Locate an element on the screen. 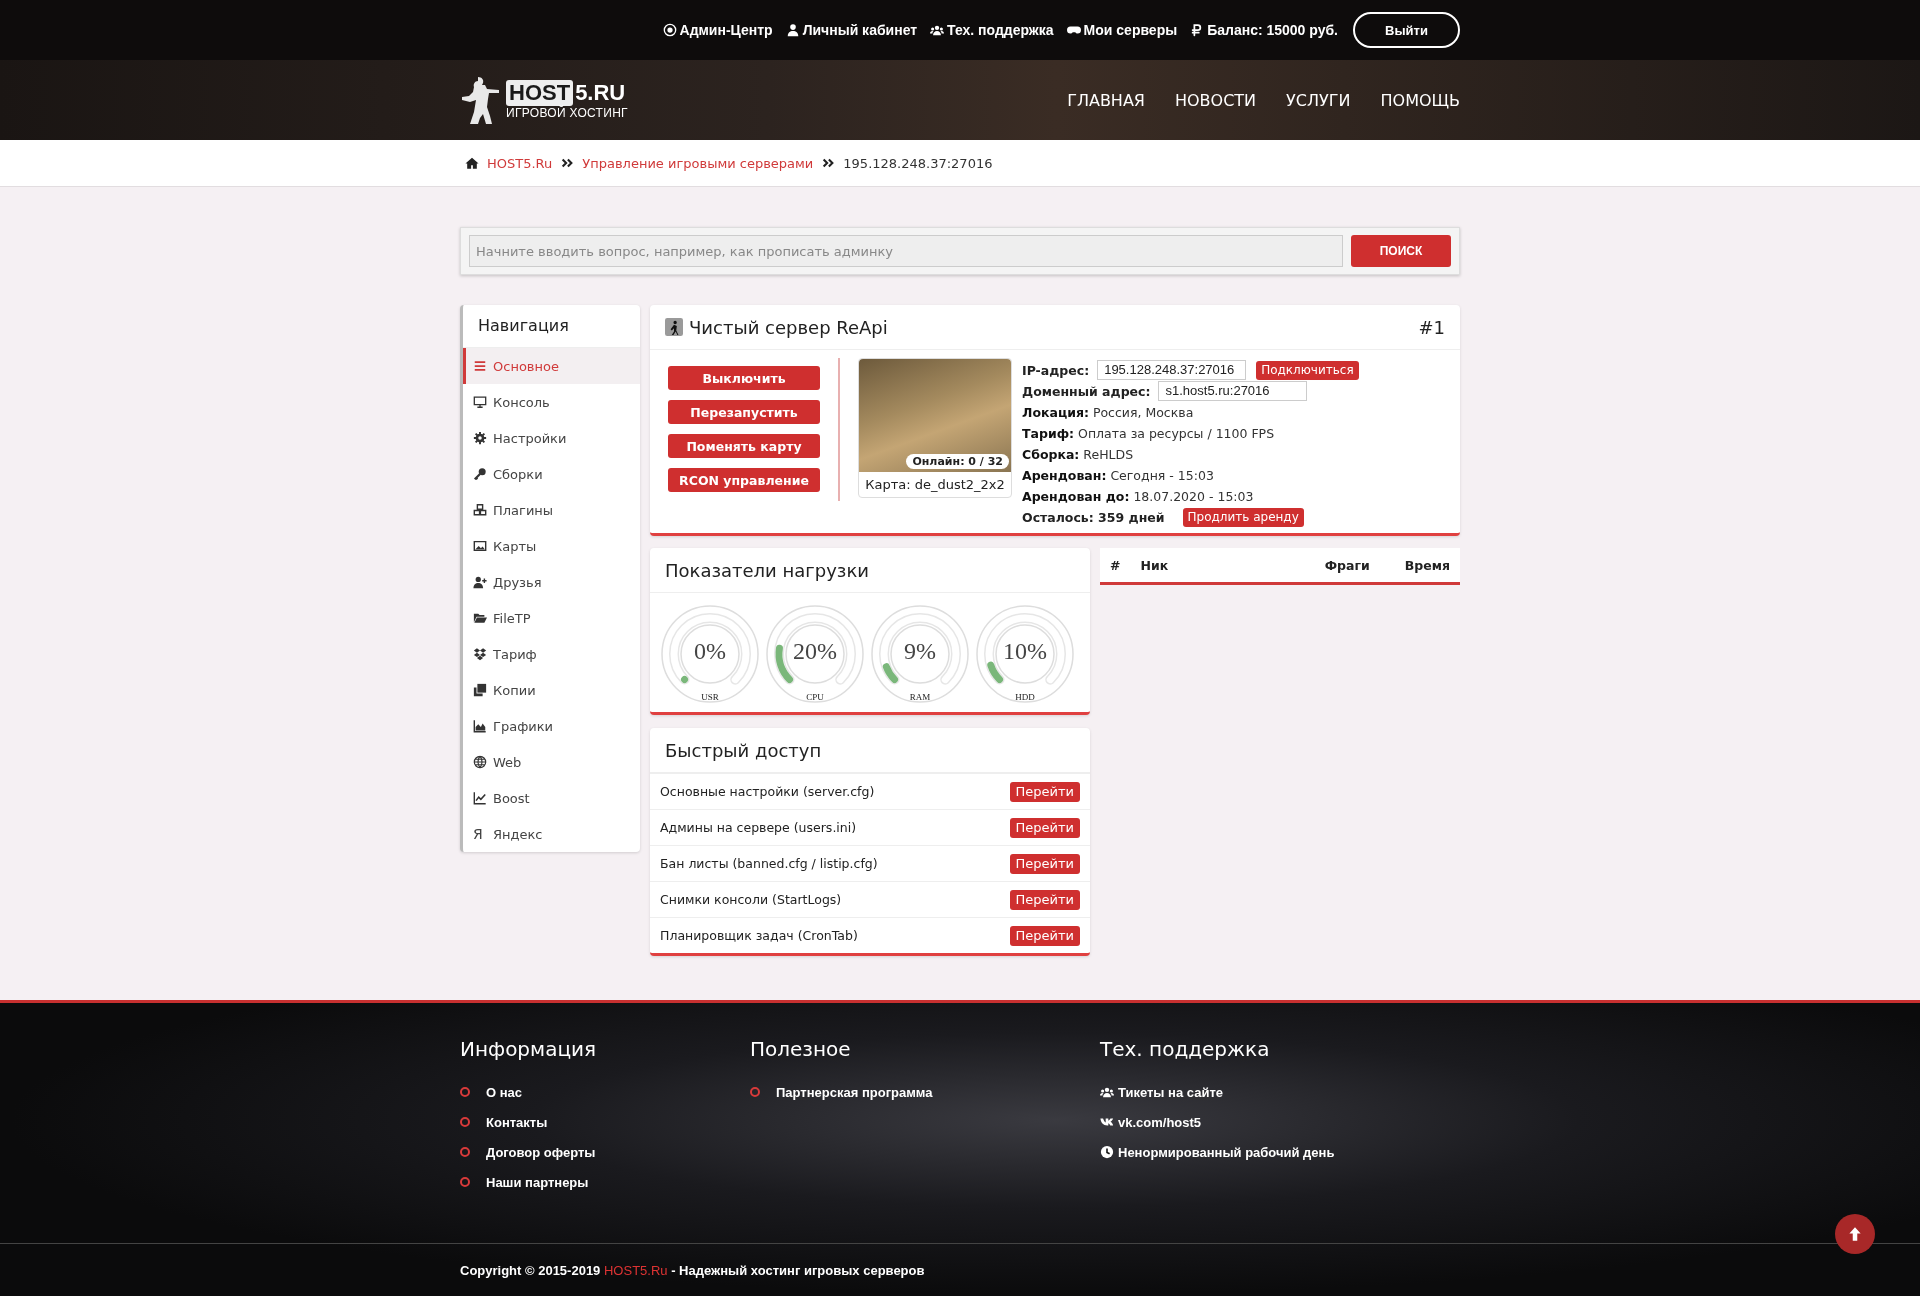  logout-button: Выйти is located at coordinates (1406, 30).